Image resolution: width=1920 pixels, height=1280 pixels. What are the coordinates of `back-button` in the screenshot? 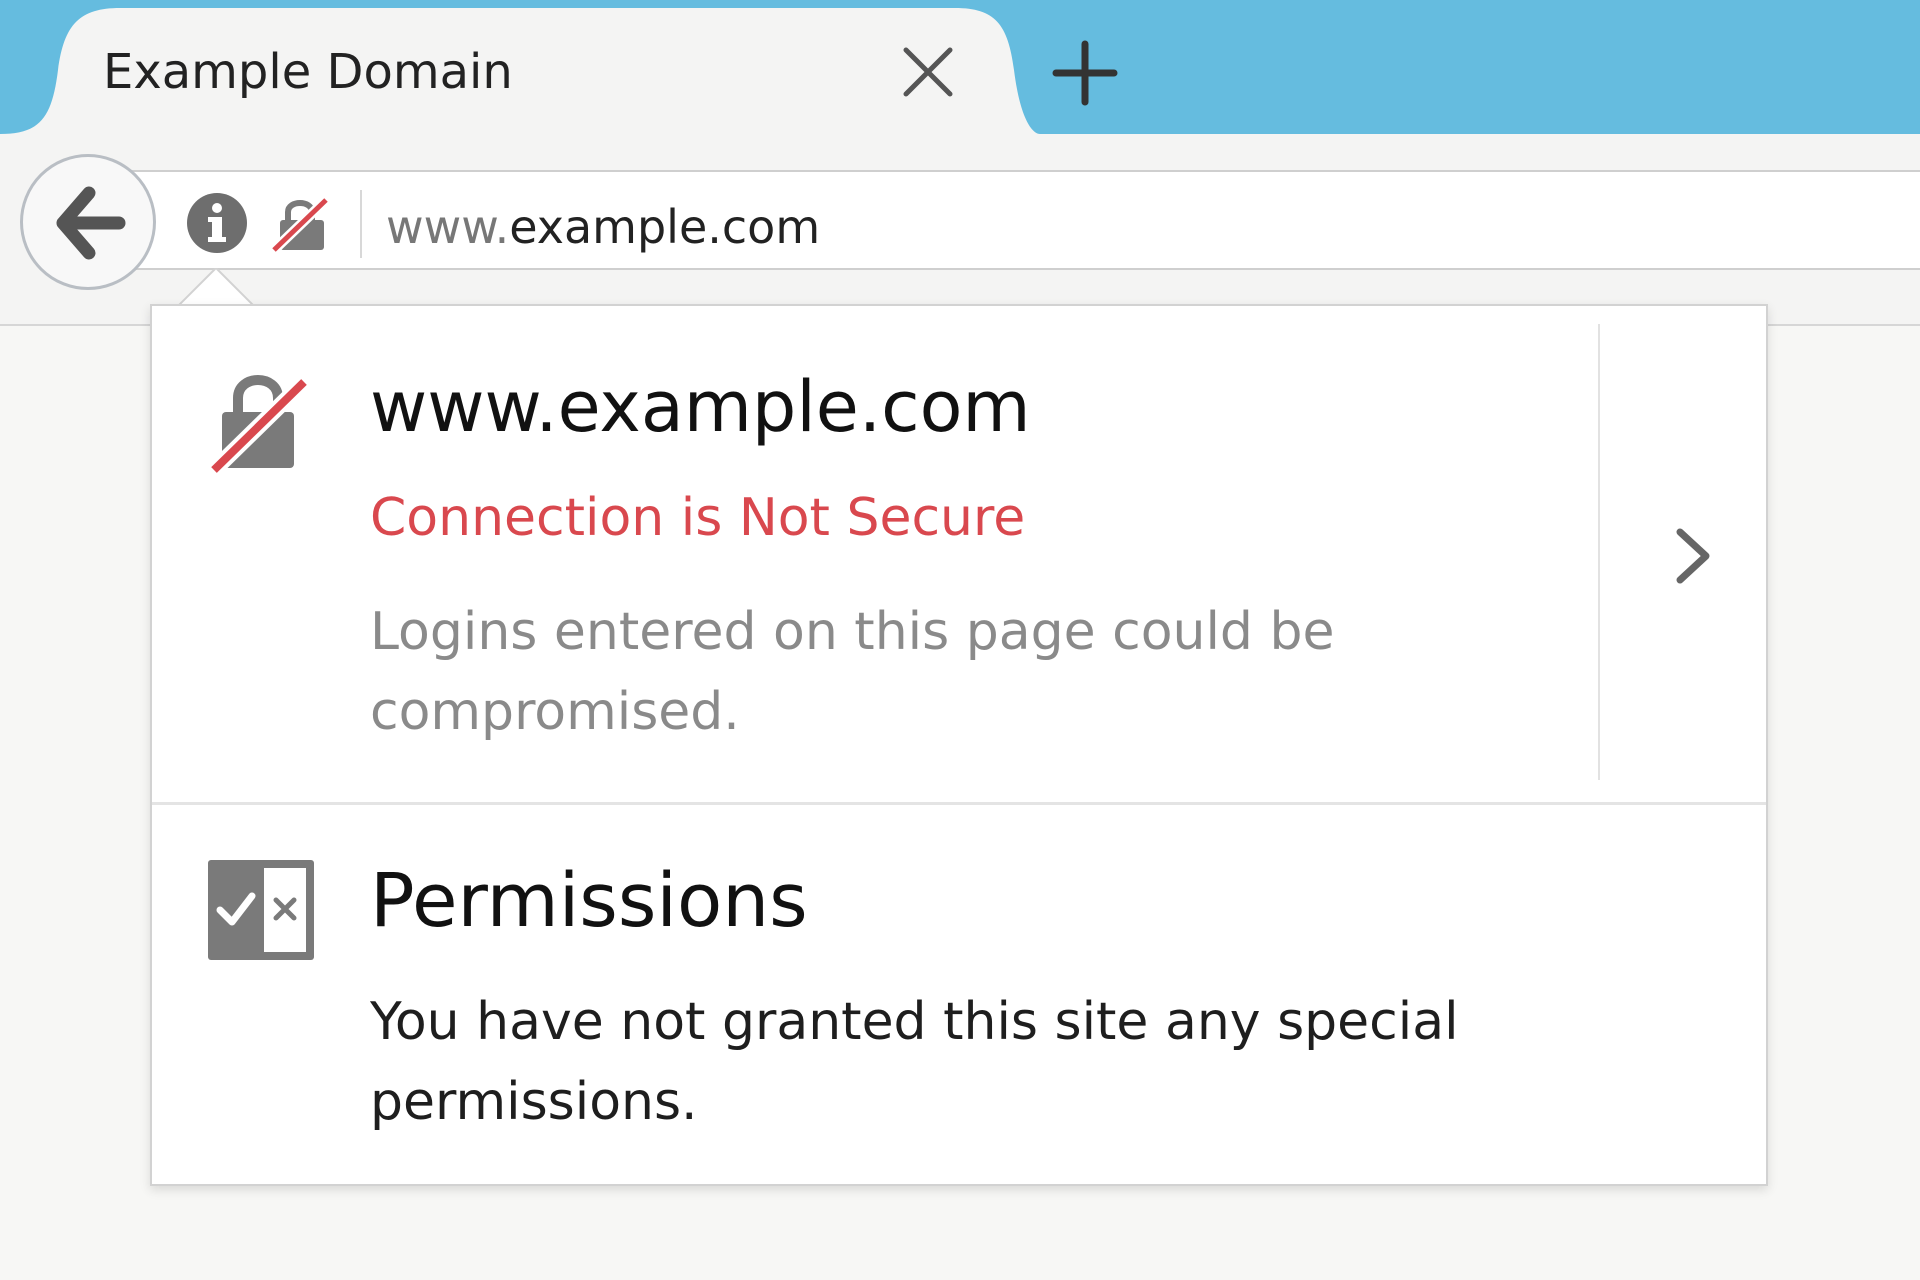 It's located at (88, 222).